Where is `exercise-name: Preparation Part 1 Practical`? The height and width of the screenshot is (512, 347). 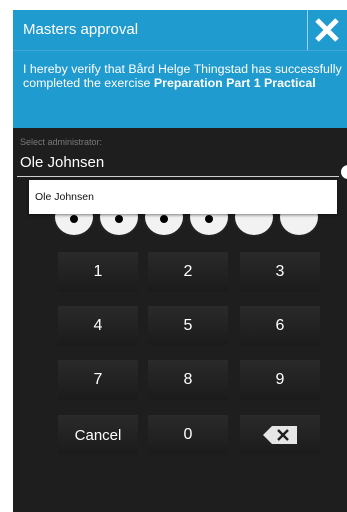
exercise-name: Preparation Part 1 Practical is located at coordinates (234, 82).